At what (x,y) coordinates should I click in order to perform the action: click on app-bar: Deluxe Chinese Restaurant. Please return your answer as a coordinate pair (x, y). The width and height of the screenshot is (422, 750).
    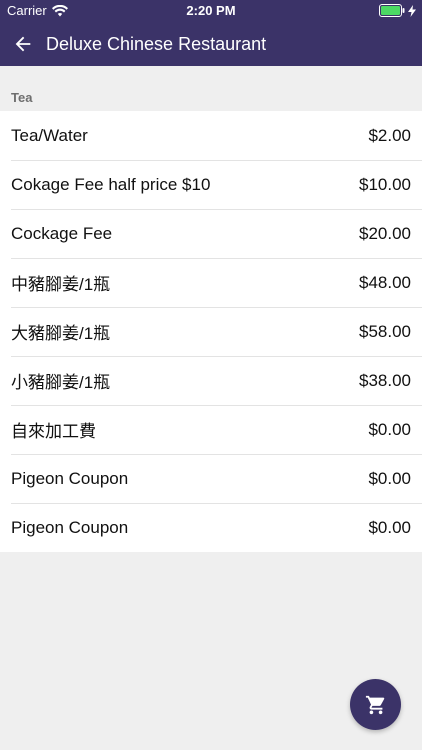
    Looking at the image, I should click on (211, 44).